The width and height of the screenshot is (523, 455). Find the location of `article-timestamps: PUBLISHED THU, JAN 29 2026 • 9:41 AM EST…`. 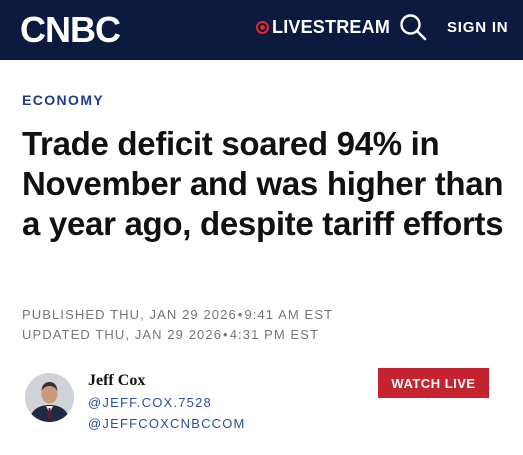

article-timestamps: PUBLISHED THU, JAN 29 2026 • 9:41 AM EST… is located at coordinates (177, 325).